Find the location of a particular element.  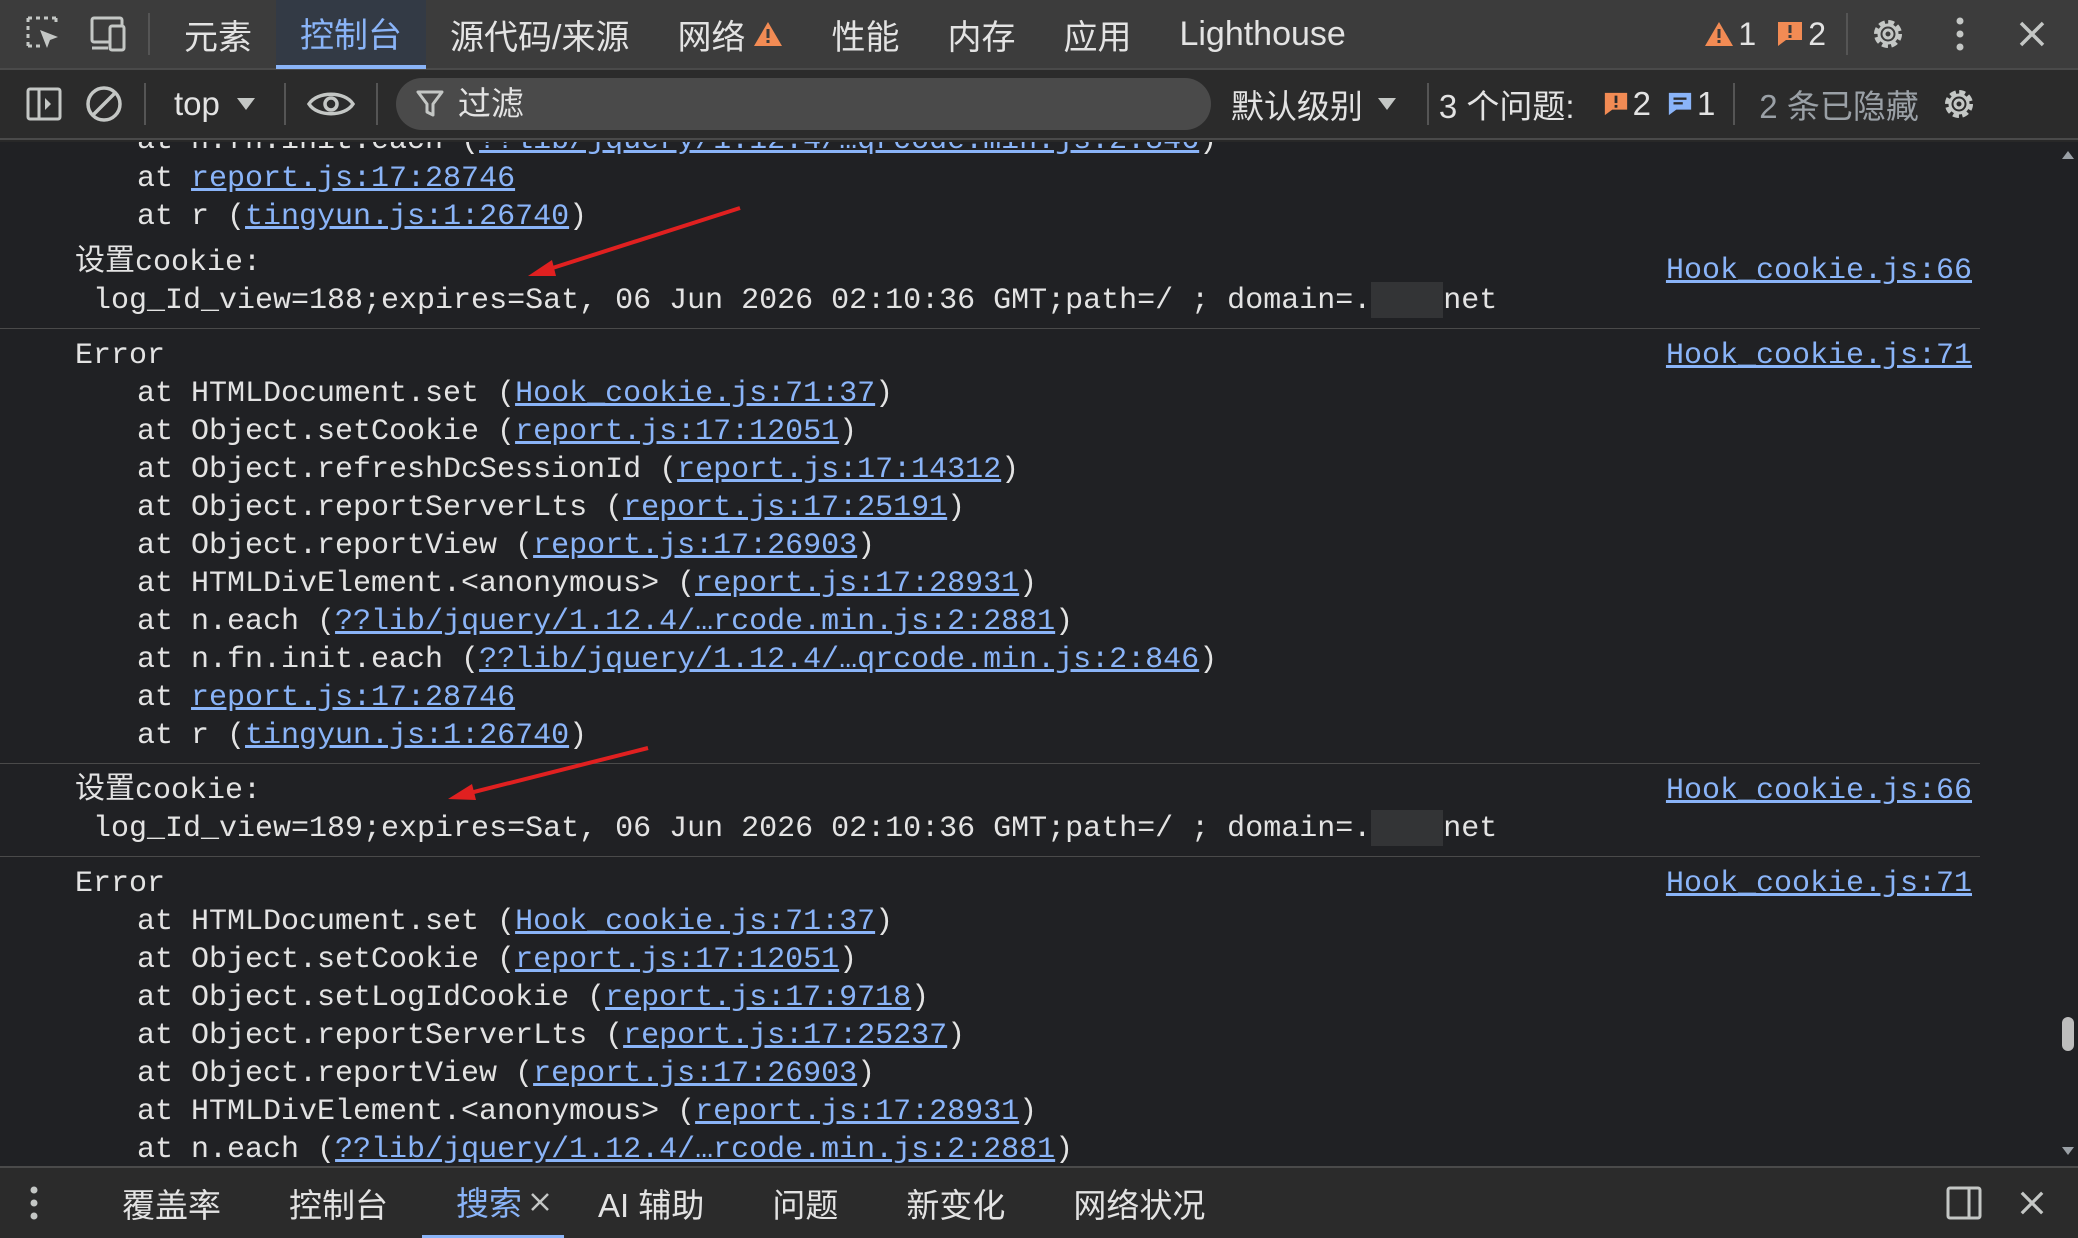

drawer-tab: 覆盖率 is located at coordinates (171, 1202).